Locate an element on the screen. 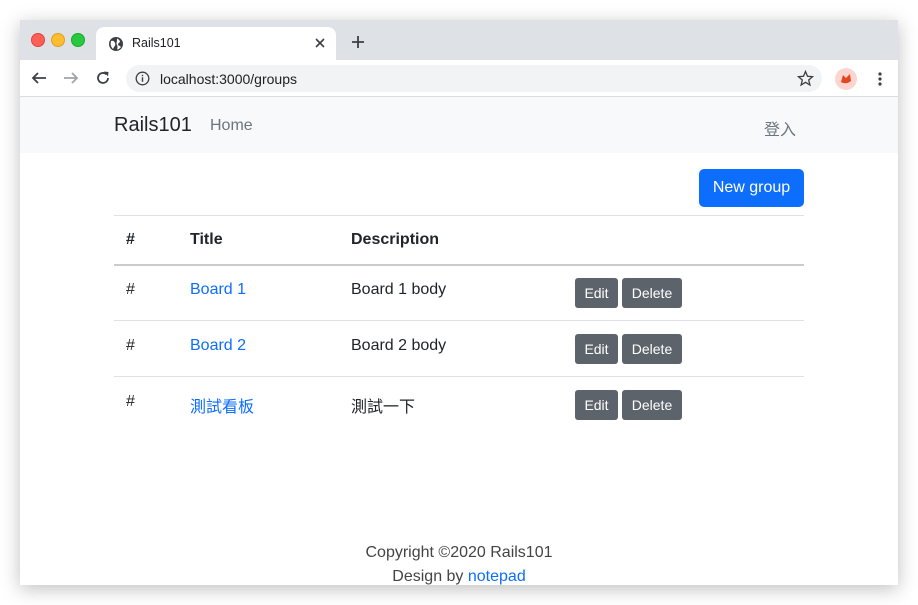 The width and height of the screenshot is (918, 605). design-credit: Design by notepad is located at coordinates (459, 575).